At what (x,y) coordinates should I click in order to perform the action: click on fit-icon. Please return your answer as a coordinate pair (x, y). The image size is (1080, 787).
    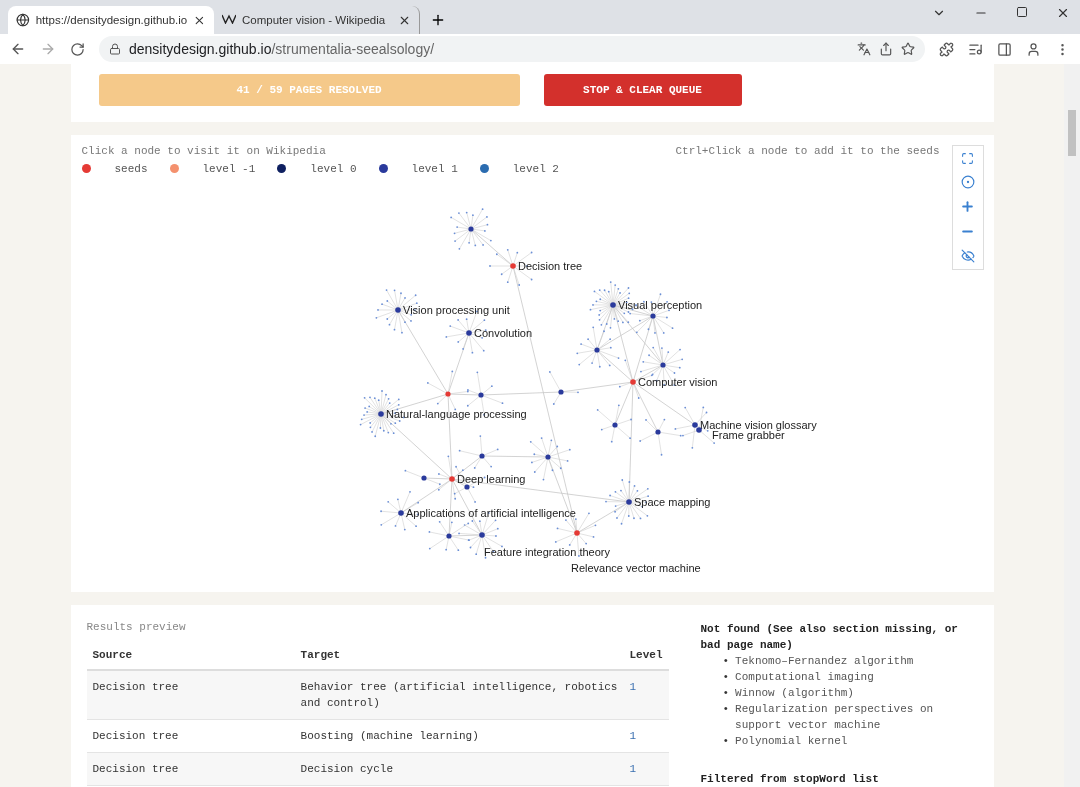
    Looking at the image, I should click on (967, 158).